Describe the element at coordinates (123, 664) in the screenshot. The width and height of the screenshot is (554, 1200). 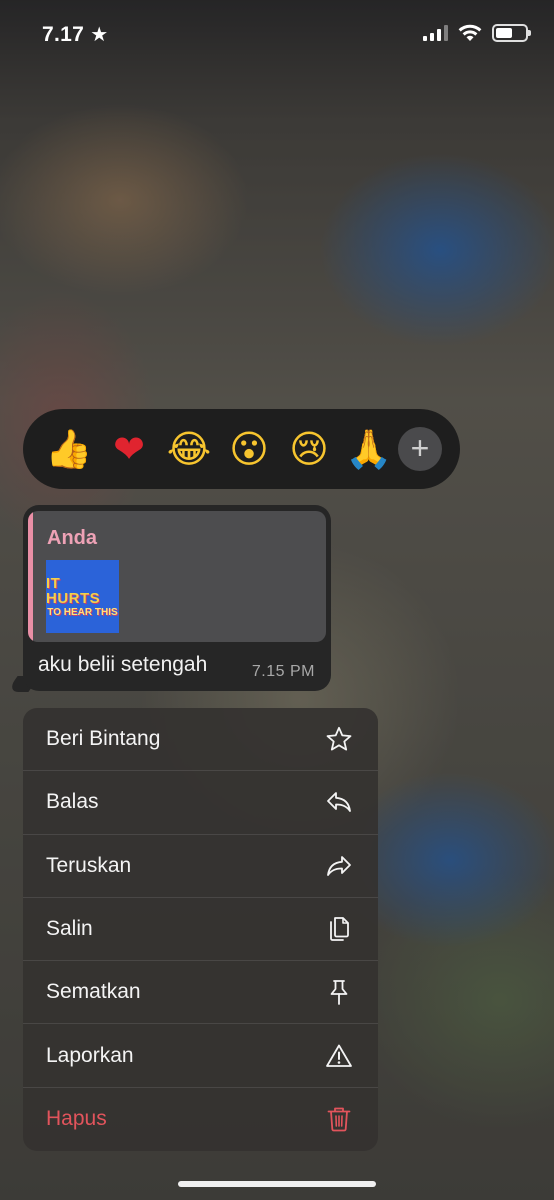
I see `message-text: aku belii setengah` at that location.